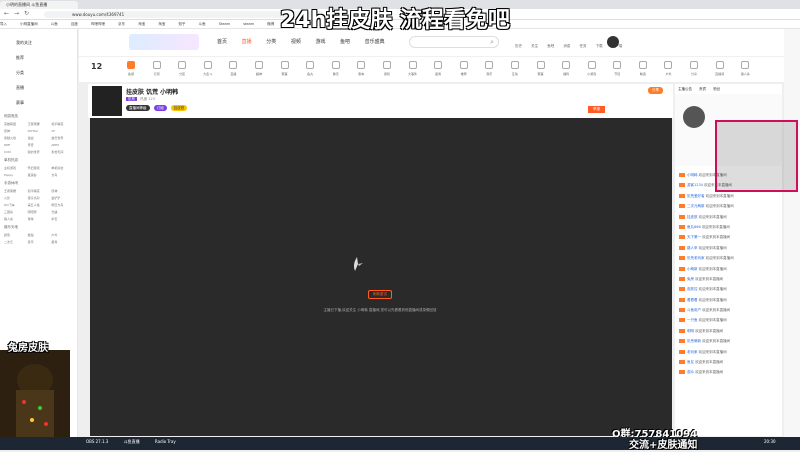 This screenshot has height=452, width=800. Describe the element at coordinates (702, 89) in the screenshot. I see `chat-tab-vip: 贵宾` at that location.